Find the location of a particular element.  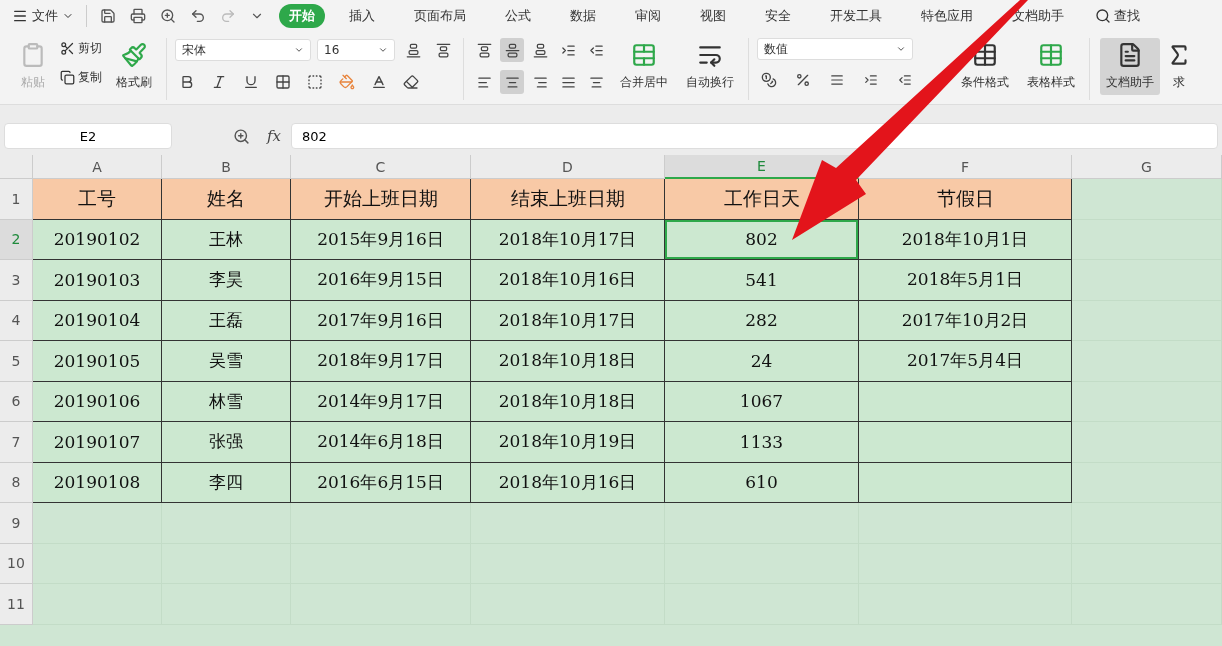

table-cell: 吴雪 is located at coordinates (226, 361).